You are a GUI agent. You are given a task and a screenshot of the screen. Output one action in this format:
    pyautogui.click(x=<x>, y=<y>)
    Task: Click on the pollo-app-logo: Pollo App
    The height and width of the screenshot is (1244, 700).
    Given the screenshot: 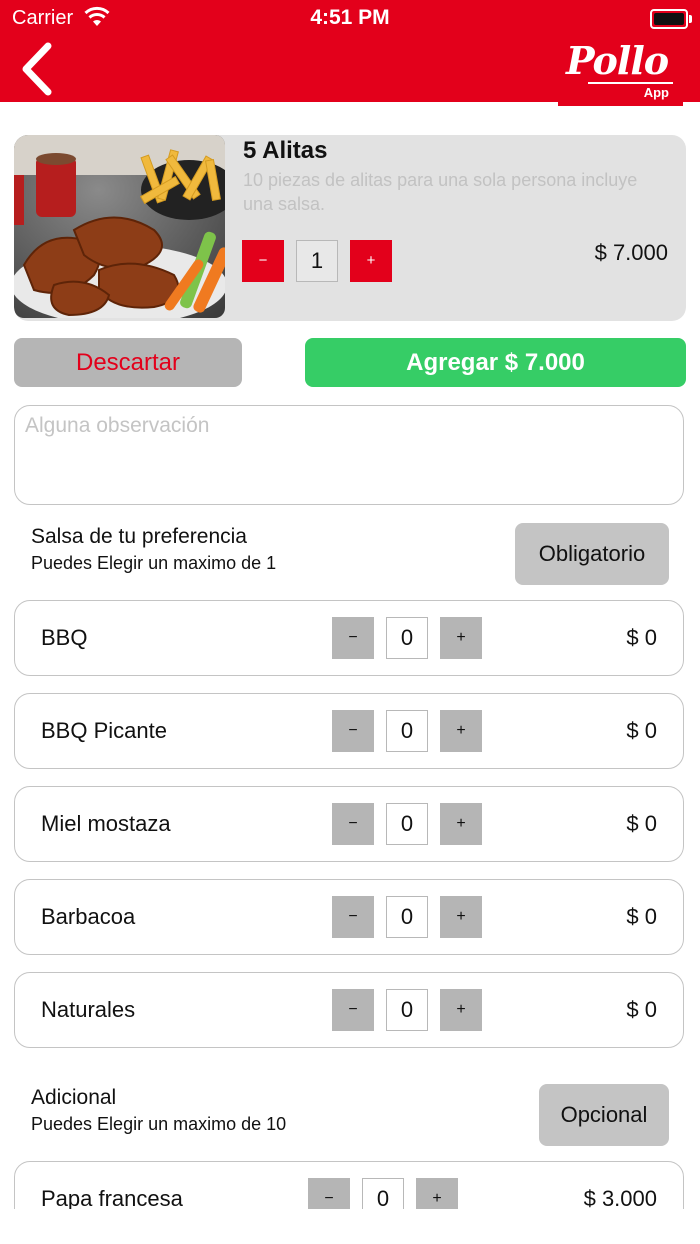 What is the action you would take?
    pyautogui.click(x=620, y=71)
    